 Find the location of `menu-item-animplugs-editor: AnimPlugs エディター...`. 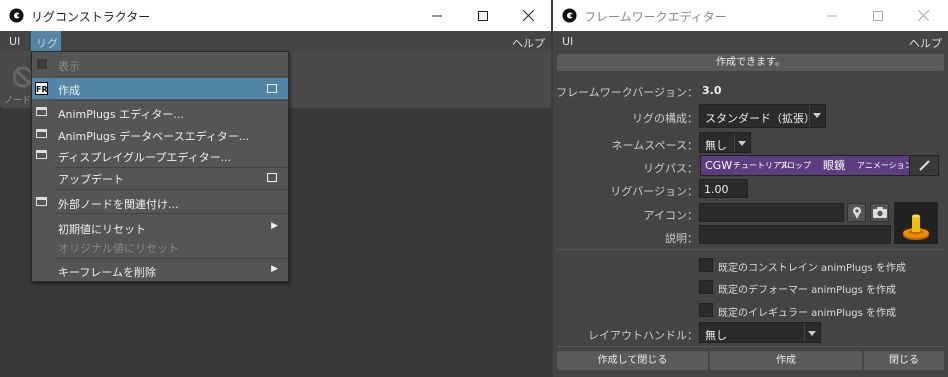

menu-item-animplugs-editor: AnimPlugs エディター... is located at coordinates (160, 112).